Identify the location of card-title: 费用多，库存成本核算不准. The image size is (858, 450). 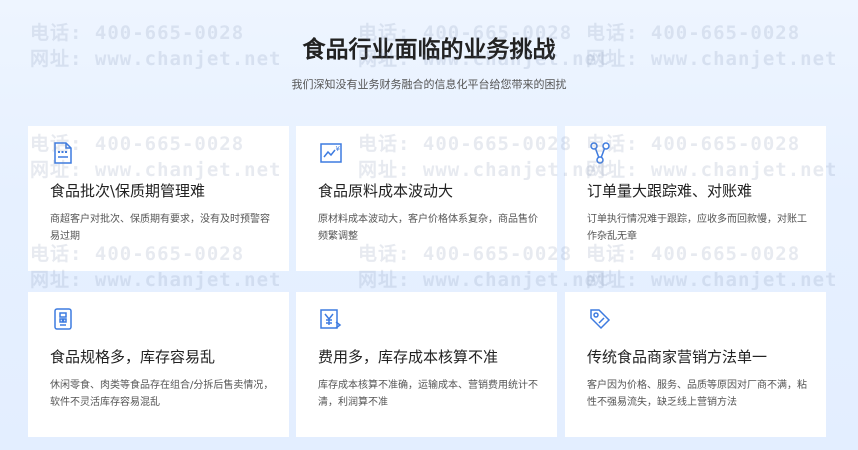
(408, 357).